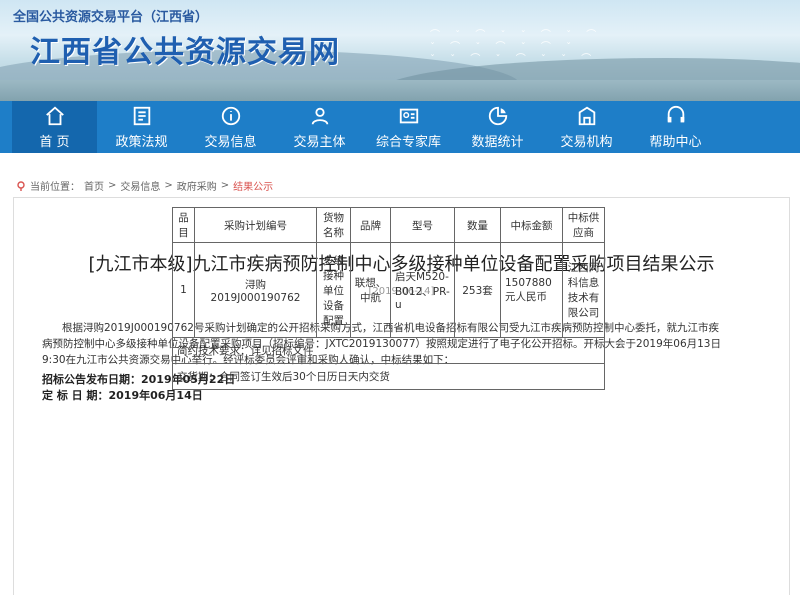 Image resolution: width=800 pixels, height=595 pixels. Describe the element at coordinates (183, 225) in the screenshot. I see `header-cell: 品目` at that location.